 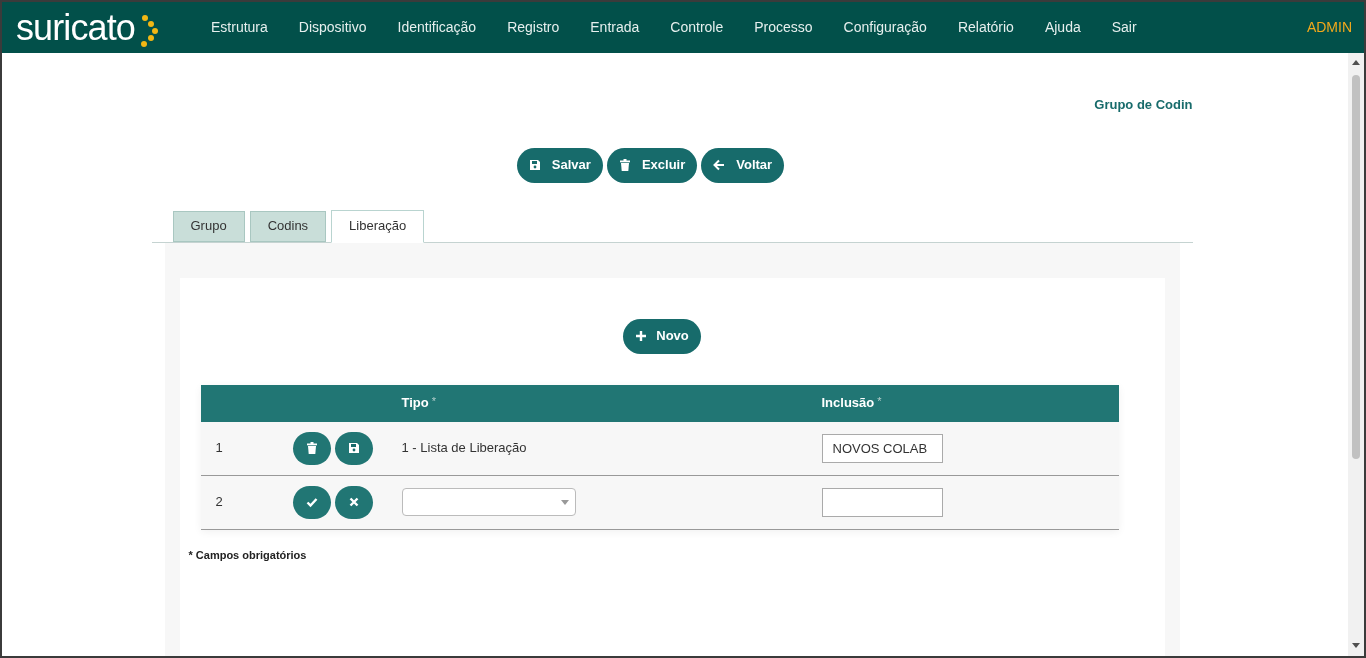 I want to click on x-icon, so click(x=353, y=502).